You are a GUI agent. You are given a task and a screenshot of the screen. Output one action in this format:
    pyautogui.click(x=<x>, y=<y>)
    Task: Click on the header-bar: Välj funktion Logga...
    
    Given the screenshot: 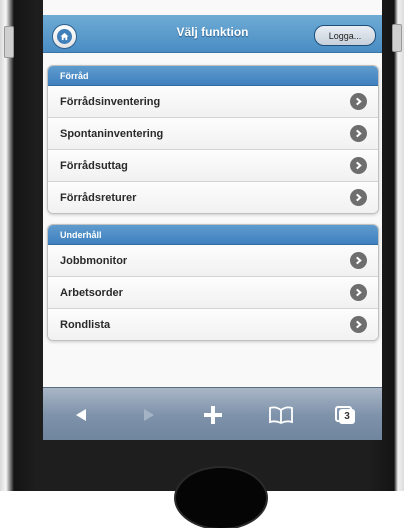 What is the action you would take?
    pyautogui.click(x=212, y=34)
    